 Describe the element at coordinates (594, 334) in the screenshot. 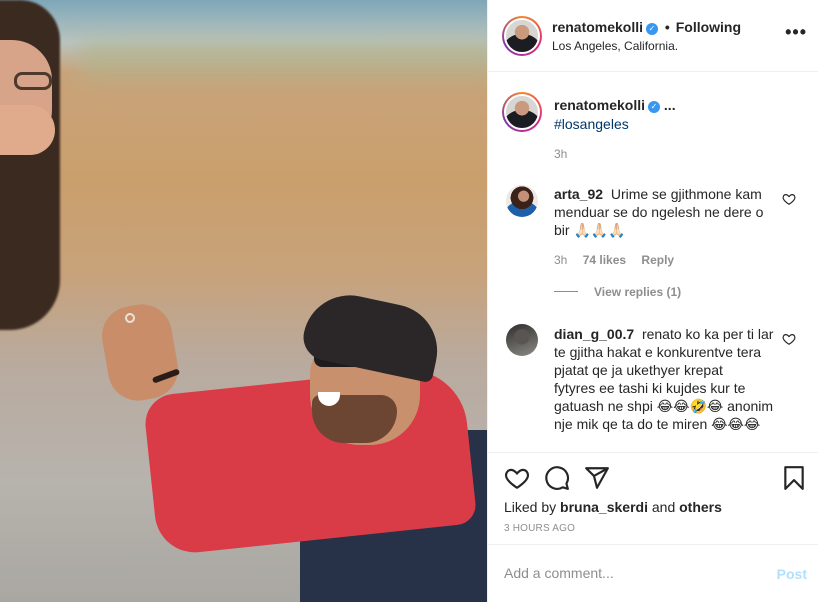

I see `commenter-username: dian_g_00.7` at that location.